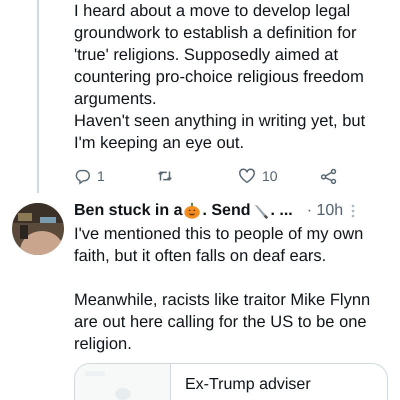 This screenshot has height=400, width=400. Describe the element at coordinates (325, 211) in the screenshot. I see `timestamp: · 10h` at that location.